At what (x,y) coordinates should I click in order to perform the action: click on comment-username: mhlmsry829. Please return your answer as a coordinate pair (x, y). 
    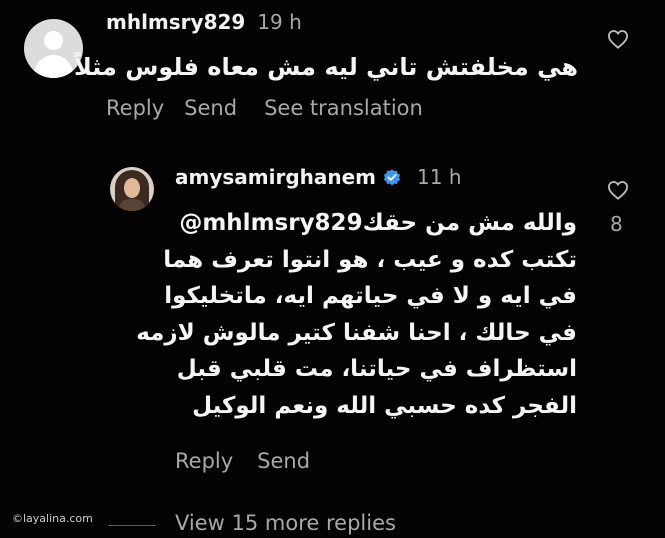
    Looking at the image, I should click on (175, 22).